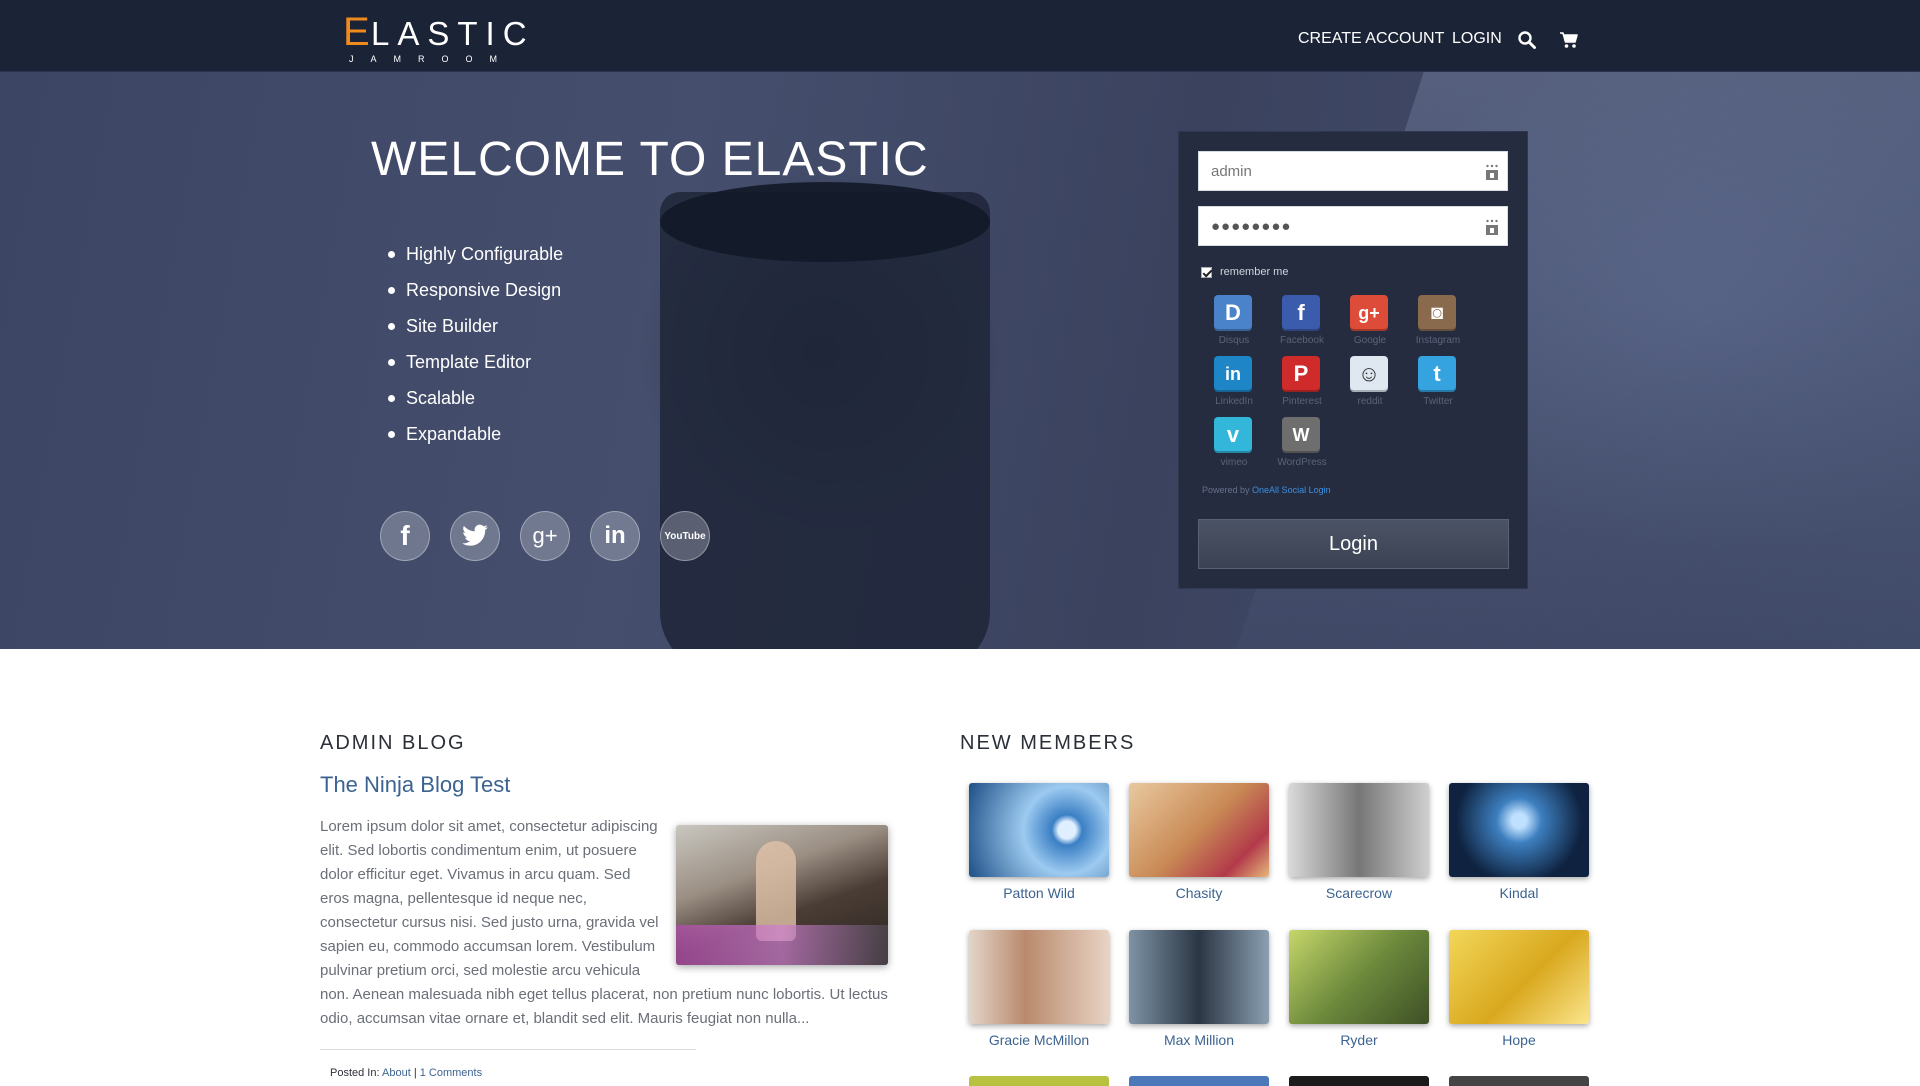 This screenshot has width=1920, height=1086. I want to click on feature-item: Responsive Design, so click(475, 290).